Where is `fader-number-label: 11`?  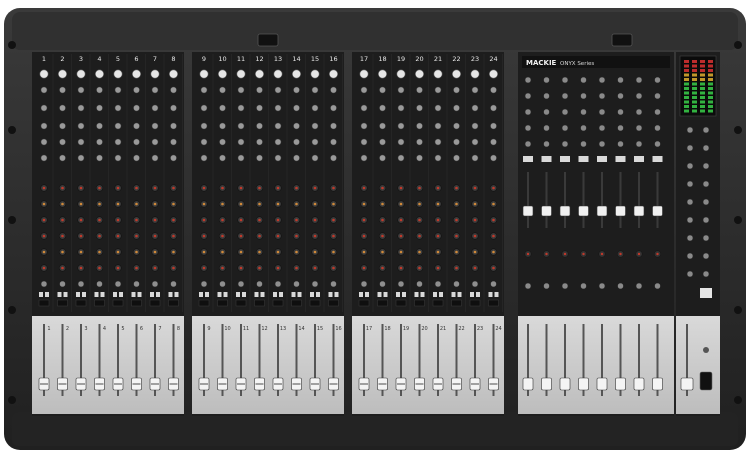 fader-number-label: 11 is located at coordinates (246, 329).